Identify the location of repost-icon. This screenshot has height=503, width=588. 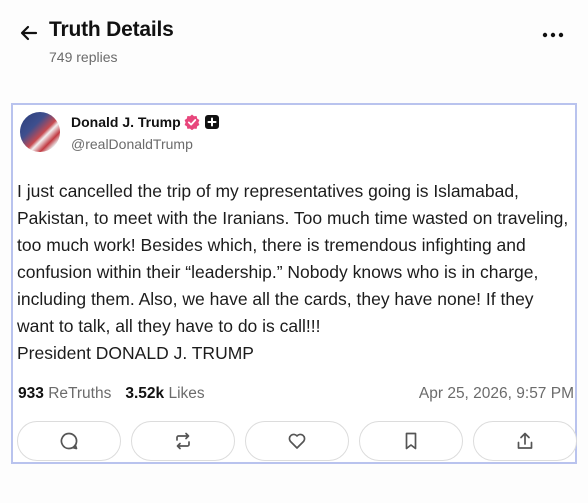
(183, 441).